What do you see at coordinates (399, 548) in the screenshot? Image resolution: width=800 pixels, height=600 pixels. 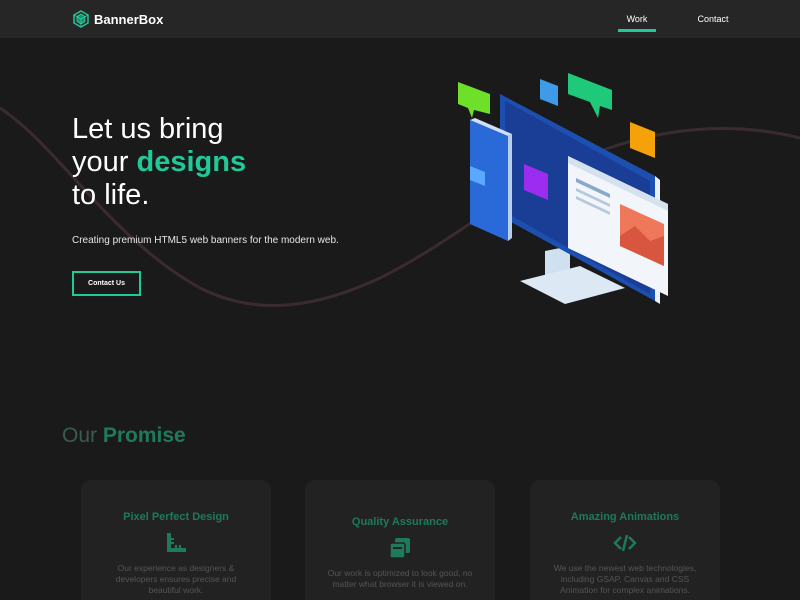 I see `copy-icon` at bounding box center [399, 548].